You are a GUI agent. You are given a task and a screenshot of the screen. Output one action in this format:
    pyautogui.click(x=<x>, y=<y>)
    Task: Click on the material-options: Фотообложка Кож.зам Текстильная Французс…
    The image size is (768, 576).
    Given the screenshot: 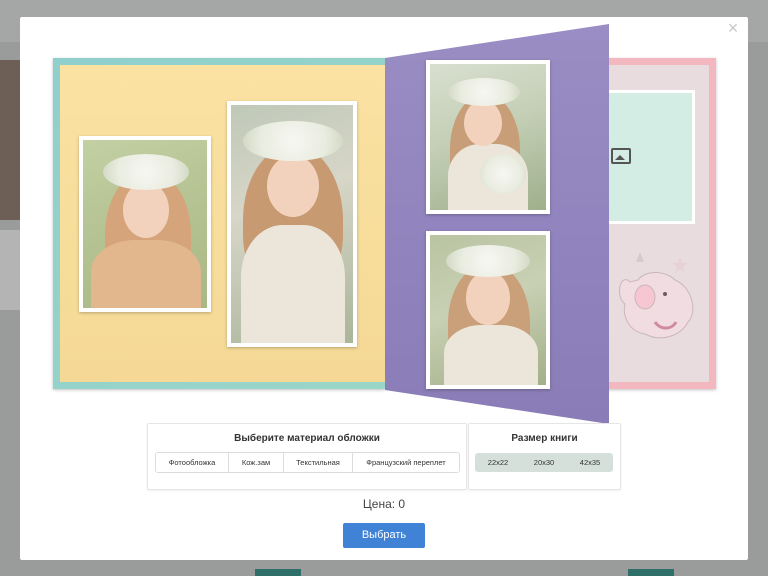 What is the action you would take?
    pyautogui.click(x=307, y=462)
    